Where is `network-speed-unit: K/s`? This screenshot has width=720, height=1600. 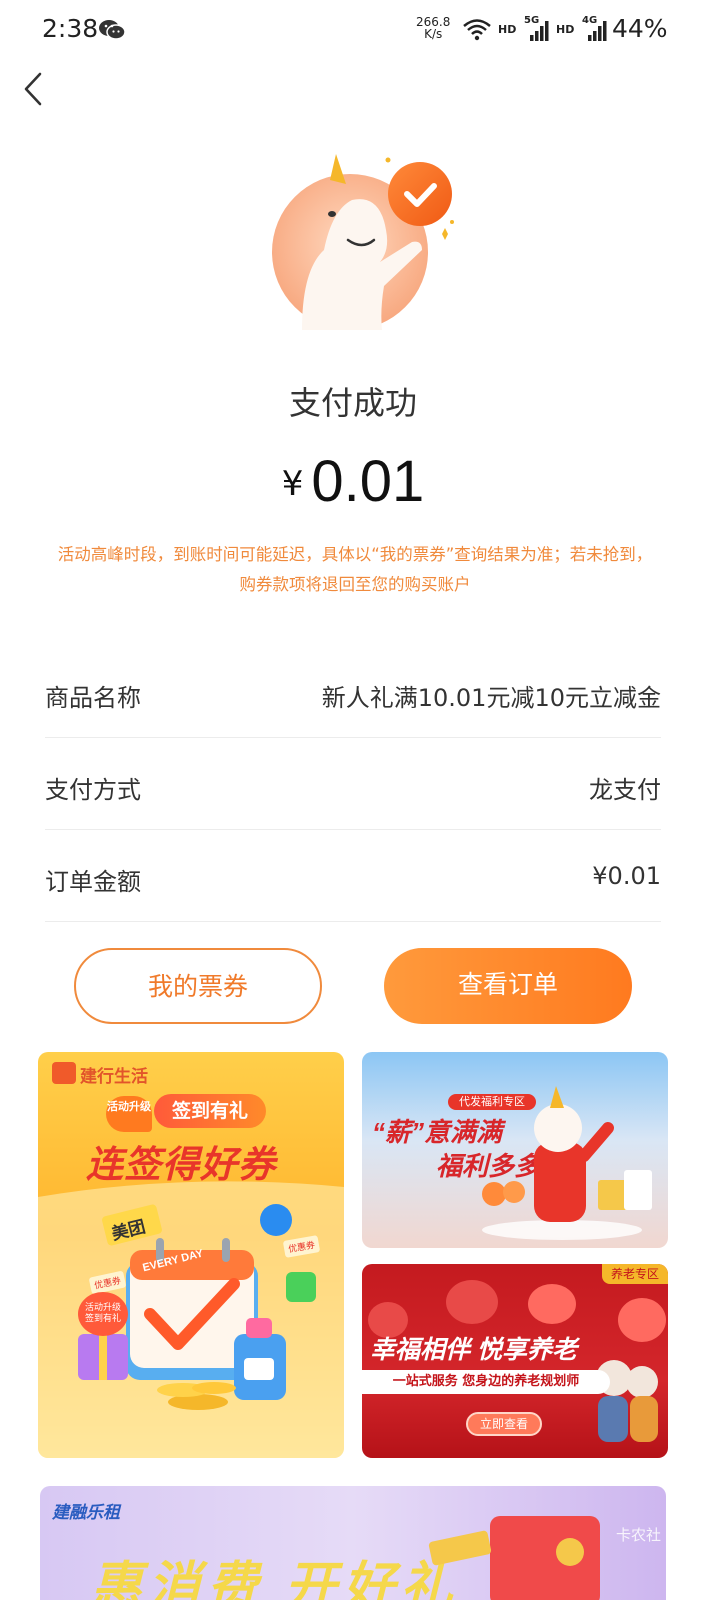
network-speed-unit: K/s is located at coordinates (433, 34).